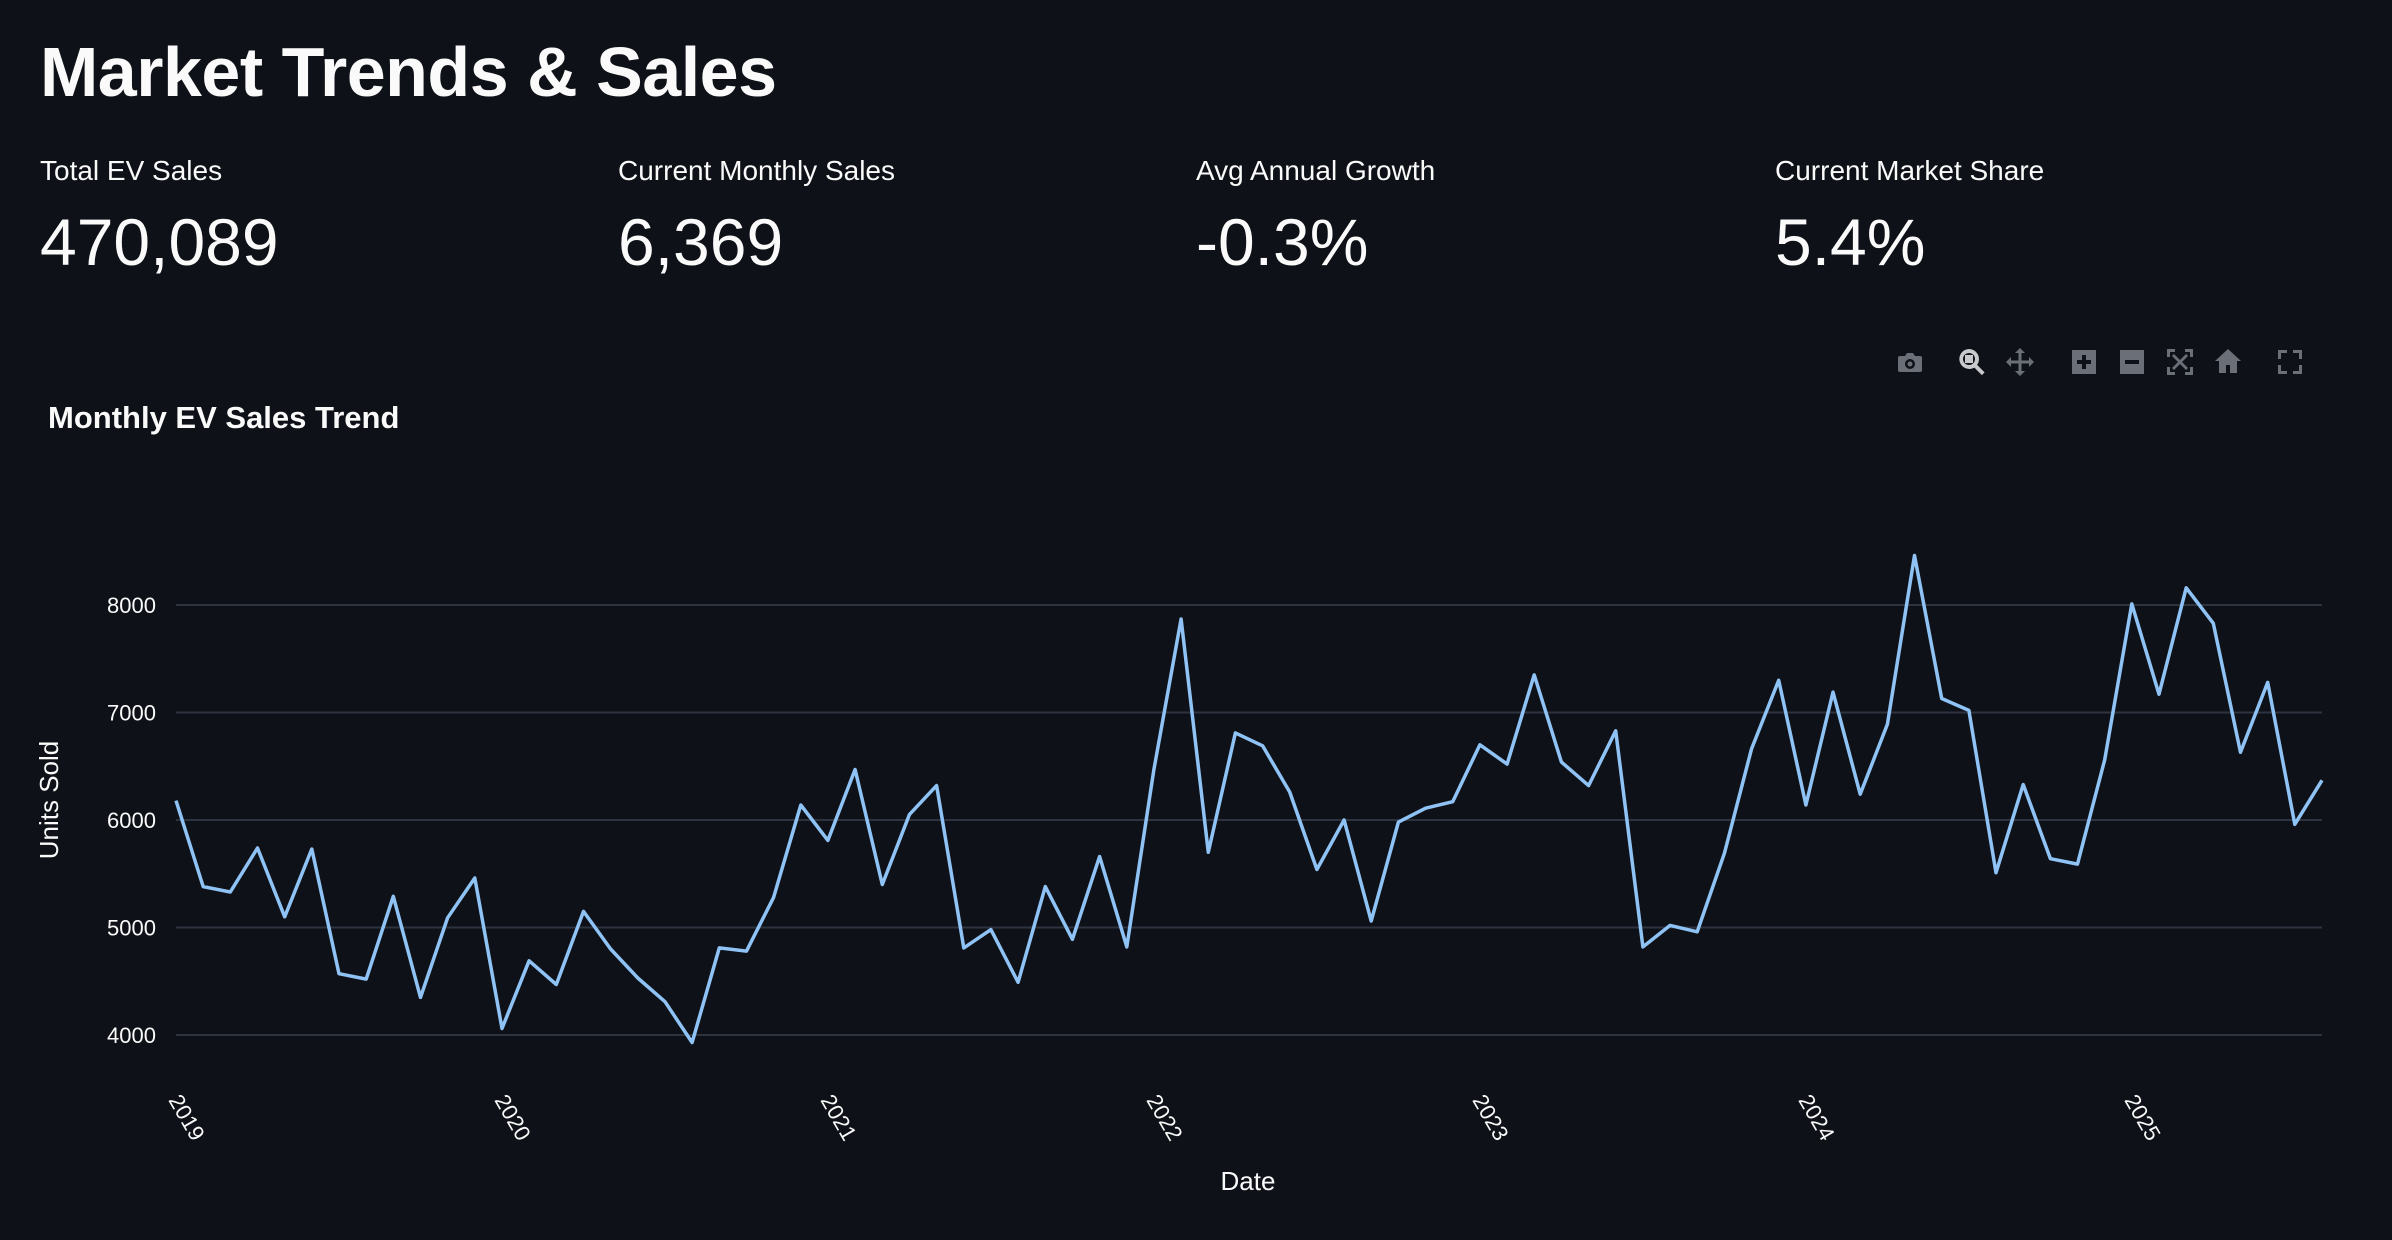 Image resolution: width=2392 pixels, height=1240 pixels. I want to click on fullscreen-icon, so click(2290, 362).